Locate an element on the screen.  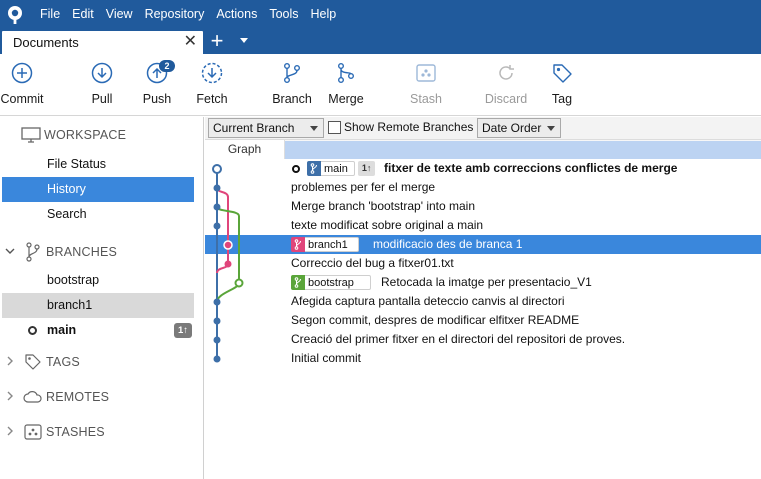
graph-header-label: Graph is located at coordinates (245, 149).